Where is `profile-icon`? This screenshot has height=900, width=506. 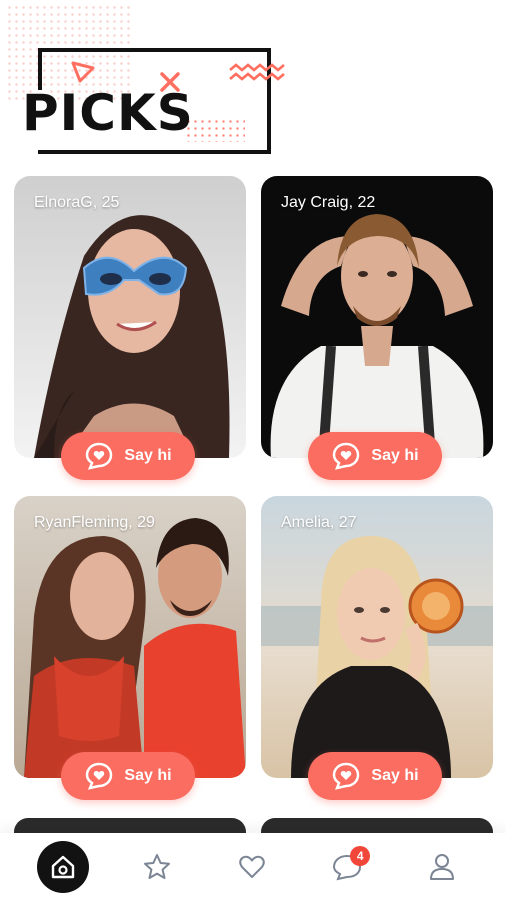 profile-icon is located at coordinates (442, 866).